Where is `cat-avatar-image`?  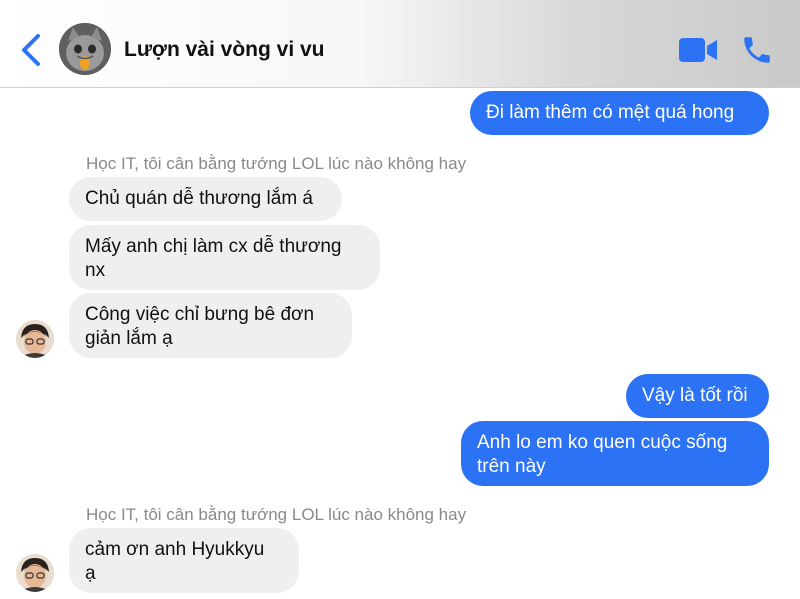
cat-avatar-image is located at coordinates (85, 49).